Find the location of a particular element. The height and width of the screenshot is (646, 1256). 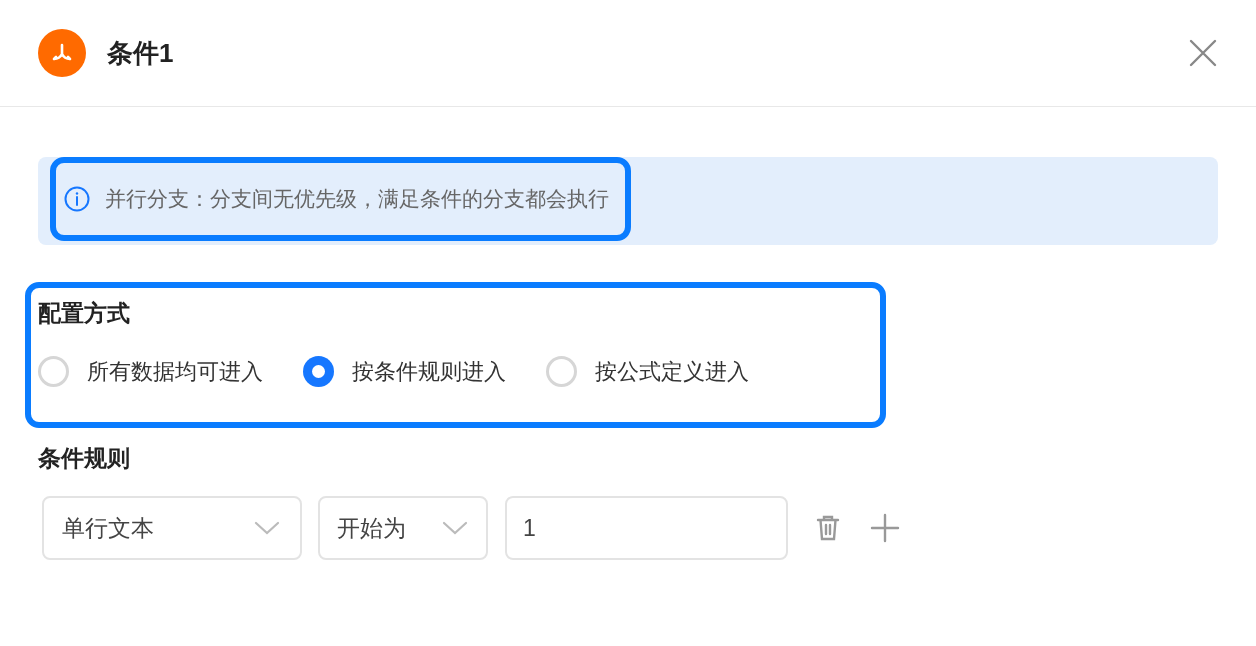

info-icon is located at coordinates (77, 199).